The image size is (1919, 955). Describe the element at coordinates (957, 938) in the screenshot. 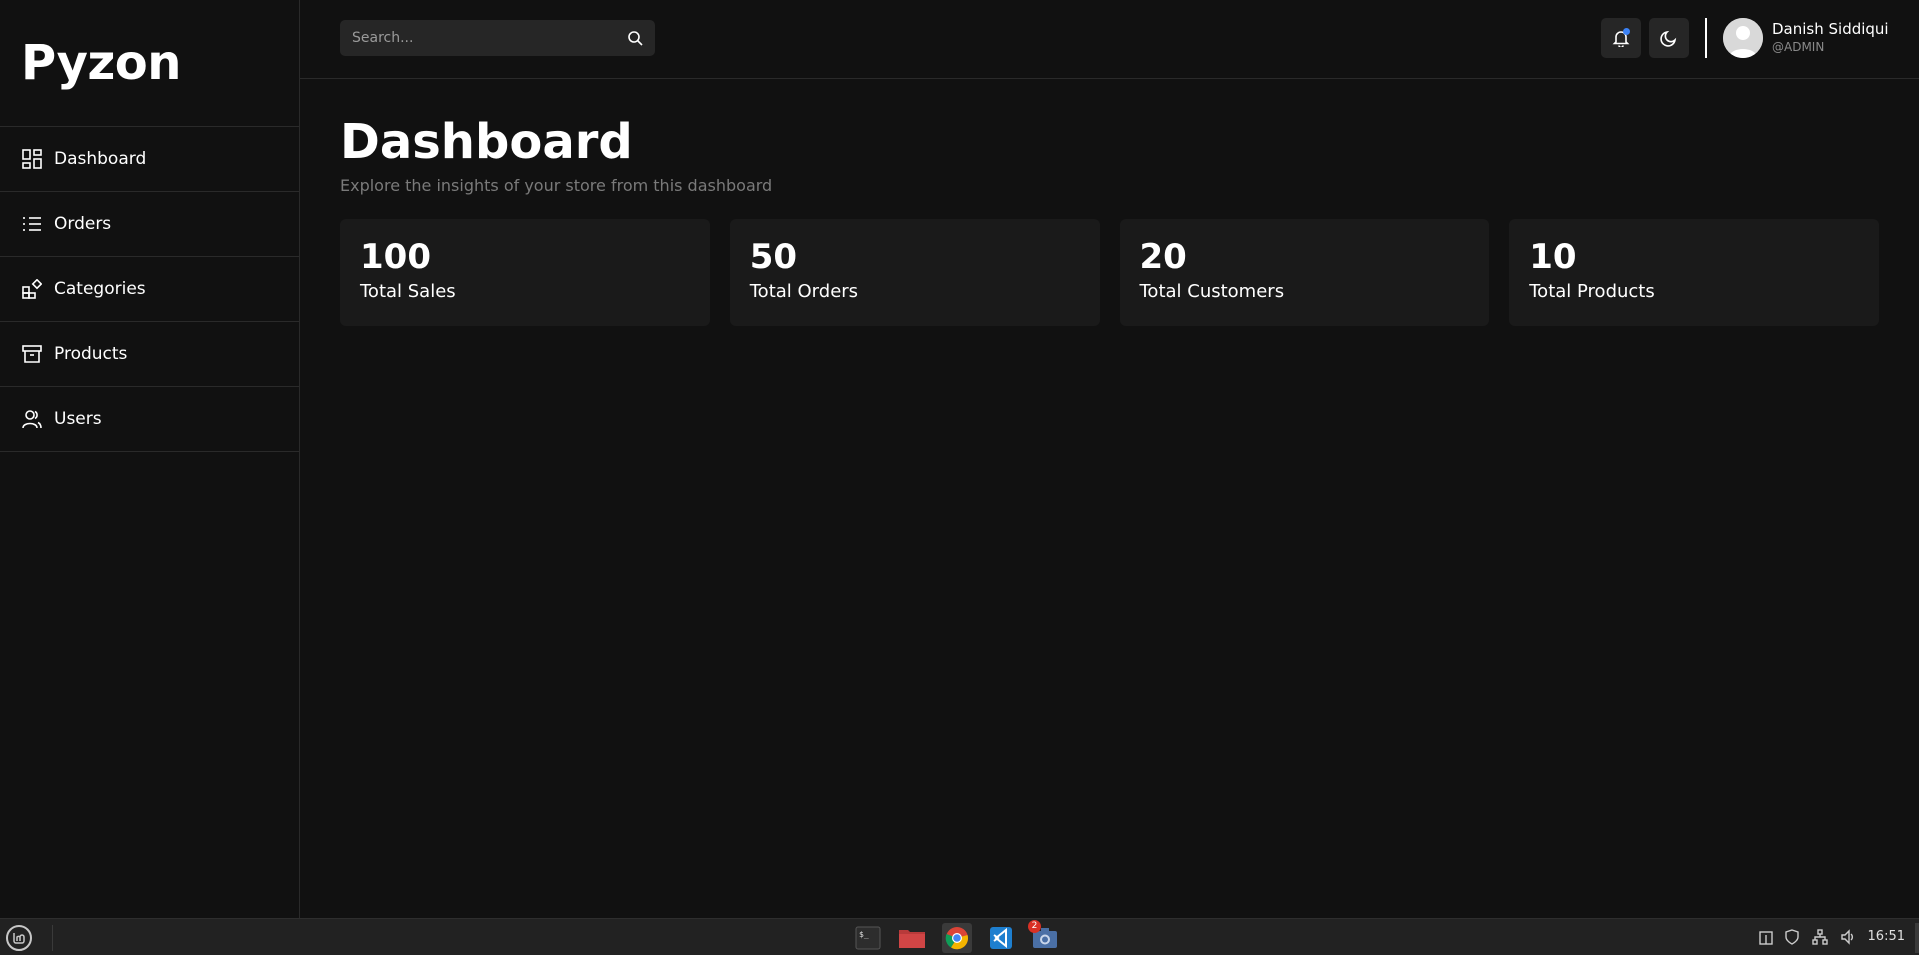

I see `chrome-icon` at that location.